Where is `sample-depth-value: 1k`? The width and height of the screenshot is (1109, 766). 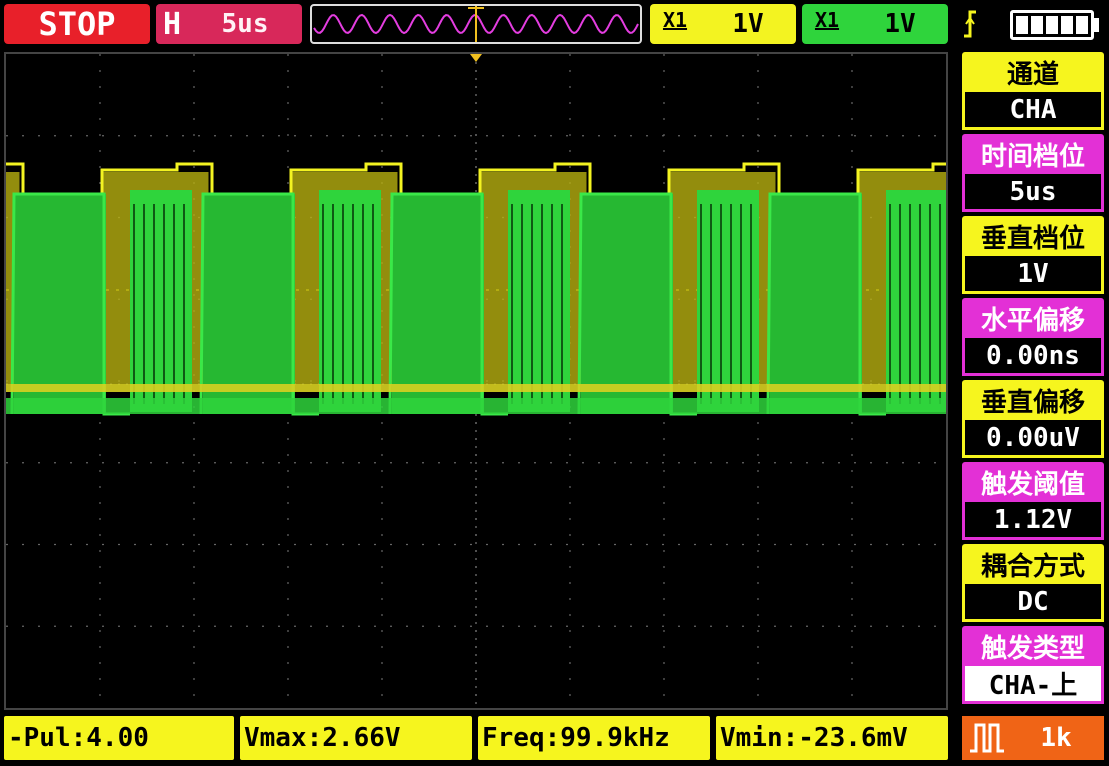 sample-depth-value: 1k is located at coordinates (1056, 738).